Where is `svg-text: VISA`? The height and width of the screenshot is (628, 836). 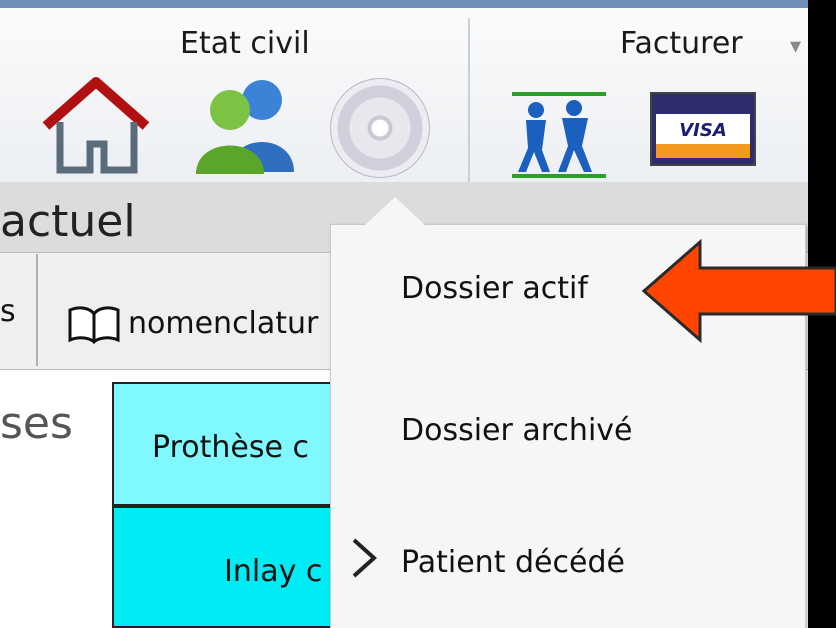 svg-text: VISA is located at coordinates (703, 130).